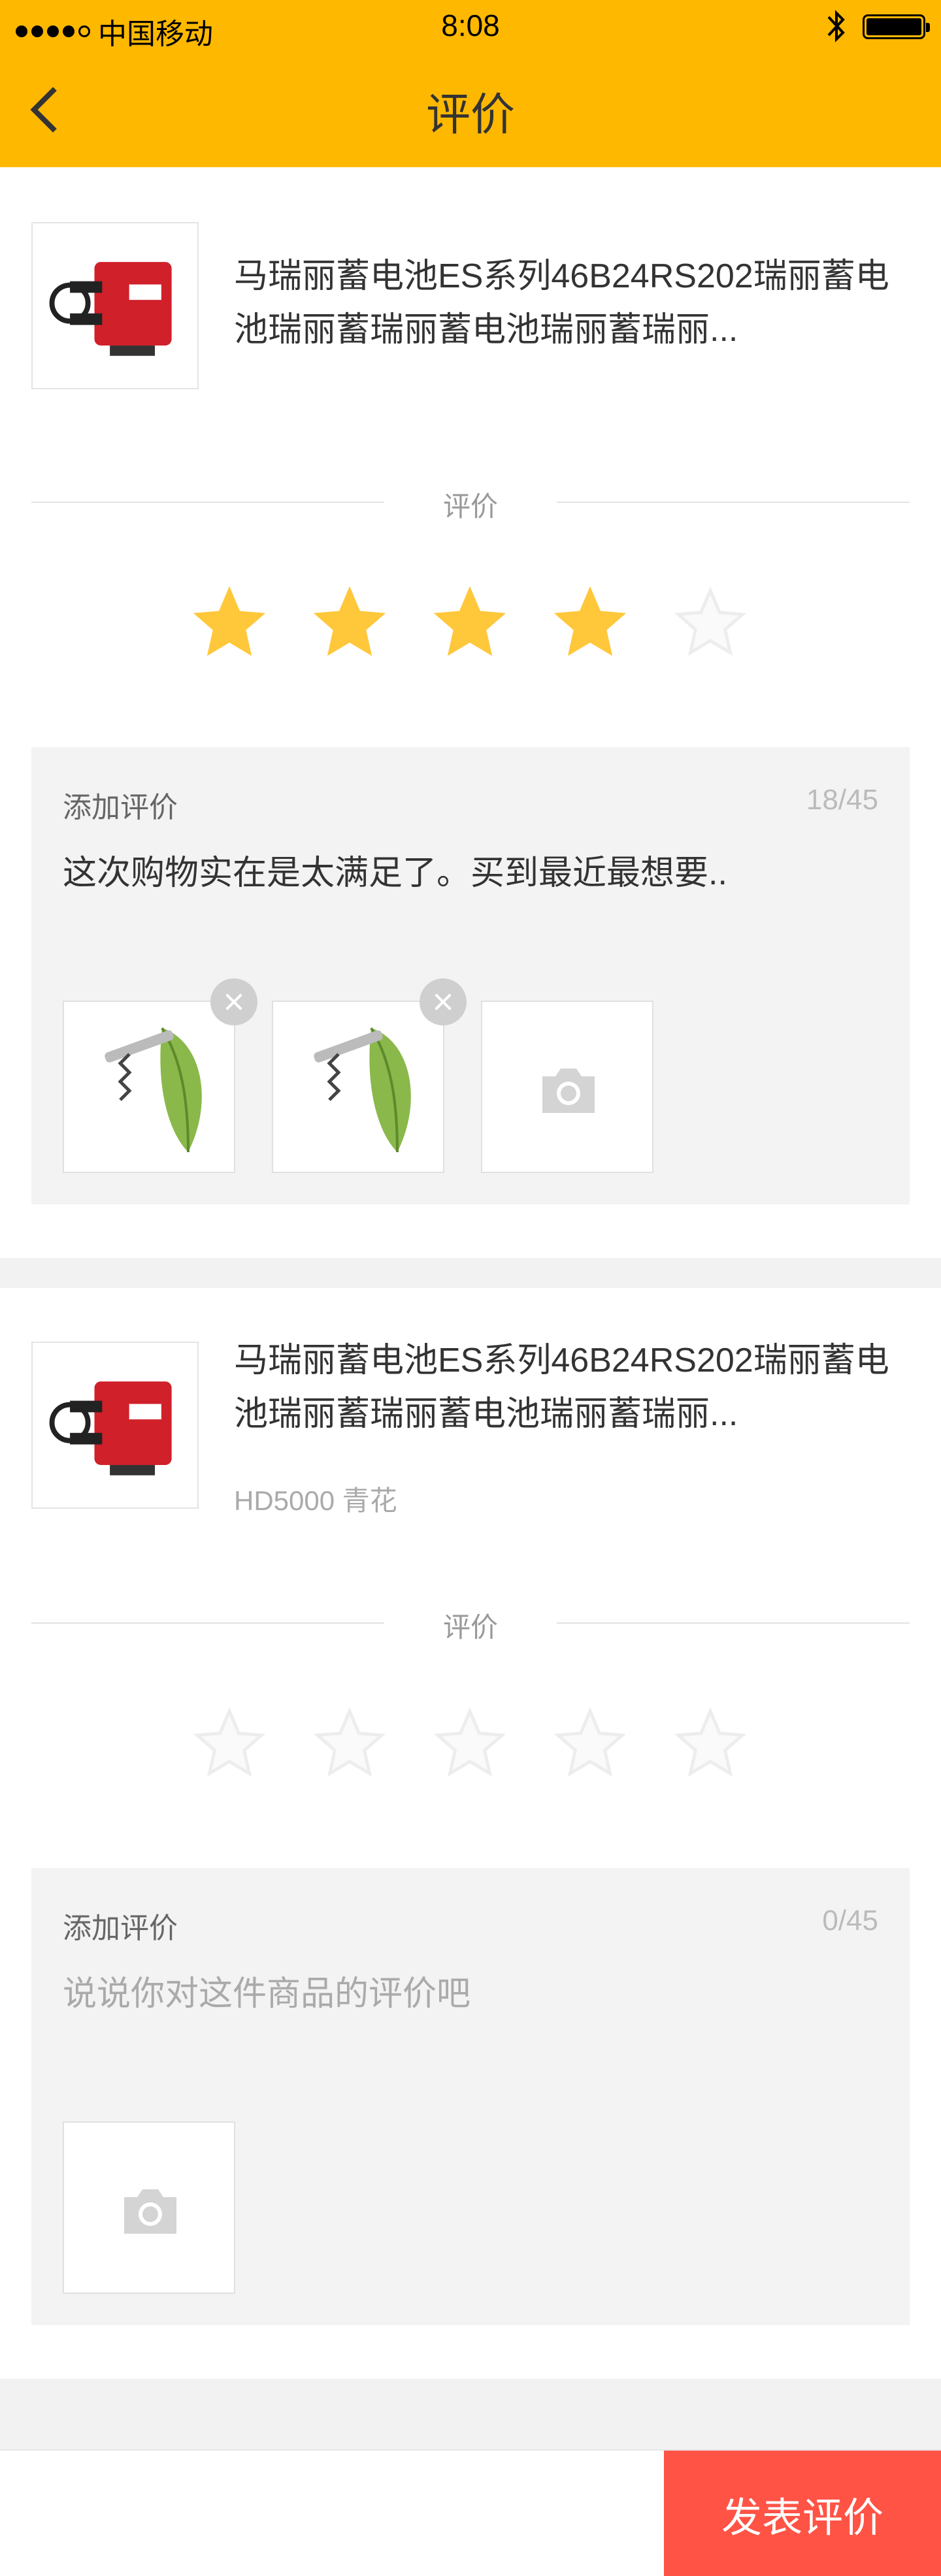 This screenshot has height=2576, width=941. Describe the element at coordinates (897, 27) in the screenshot. I see `battery-icon` at that location.